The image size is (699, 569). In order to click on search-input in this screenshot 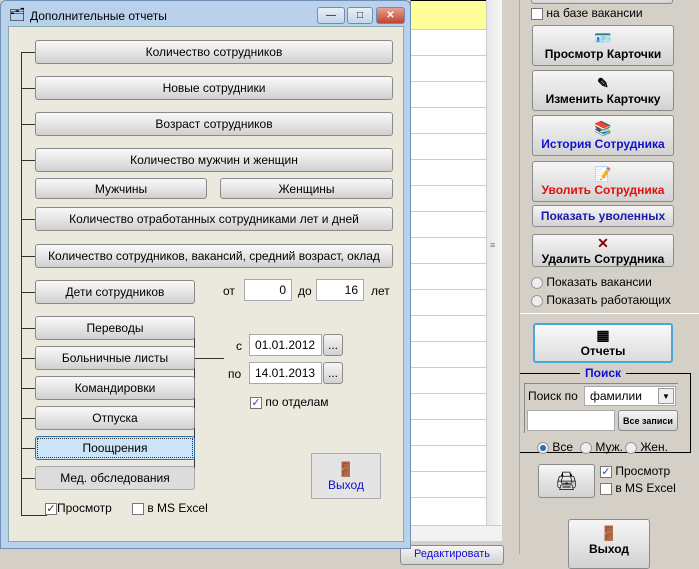, I will do `click(571, 420)`.